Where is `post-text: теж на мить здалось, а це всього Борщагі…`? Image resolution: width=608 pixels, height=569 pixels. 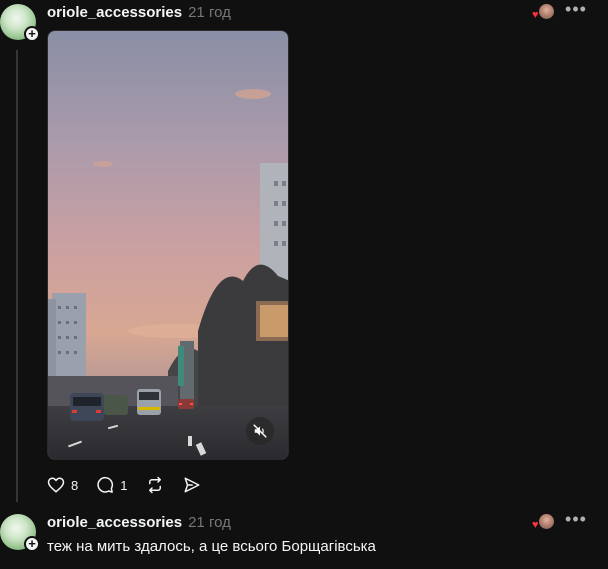
post-text: теж на мить здалось, а це всього Борщагі… is located at coordinates (211, 546).